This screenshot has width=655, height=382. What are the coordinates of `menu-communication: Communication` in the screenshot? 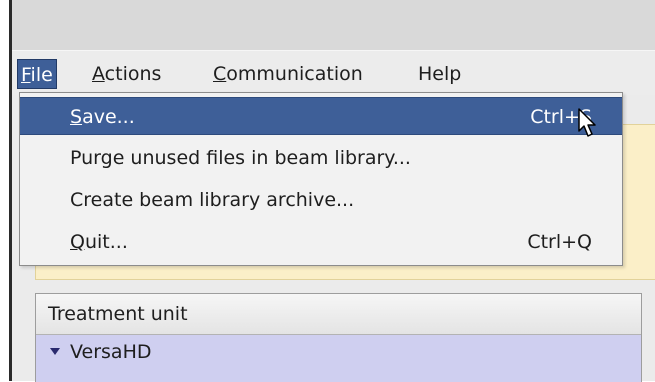 It's located at (288, 74).